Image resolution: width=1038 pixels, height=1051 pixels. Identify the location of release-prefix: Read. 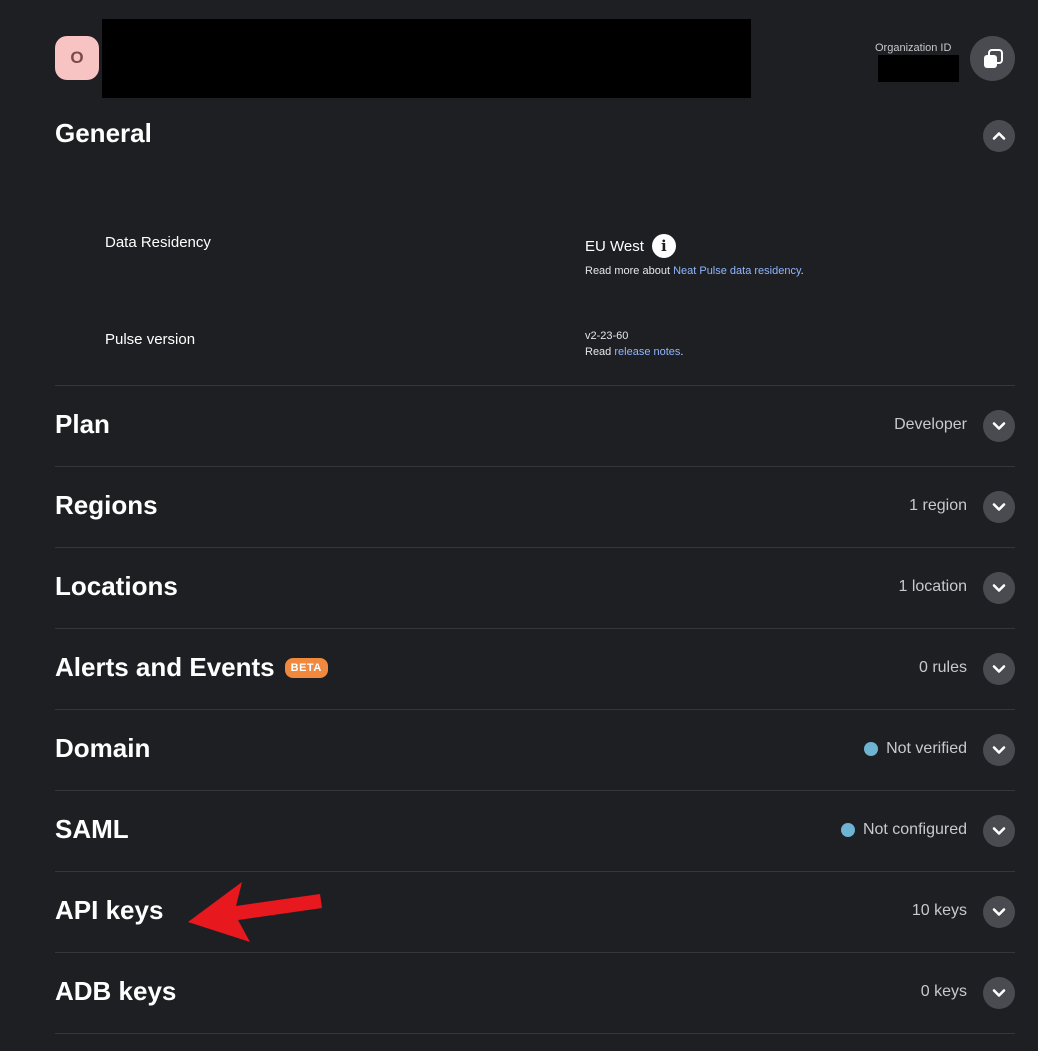
(600, 352).